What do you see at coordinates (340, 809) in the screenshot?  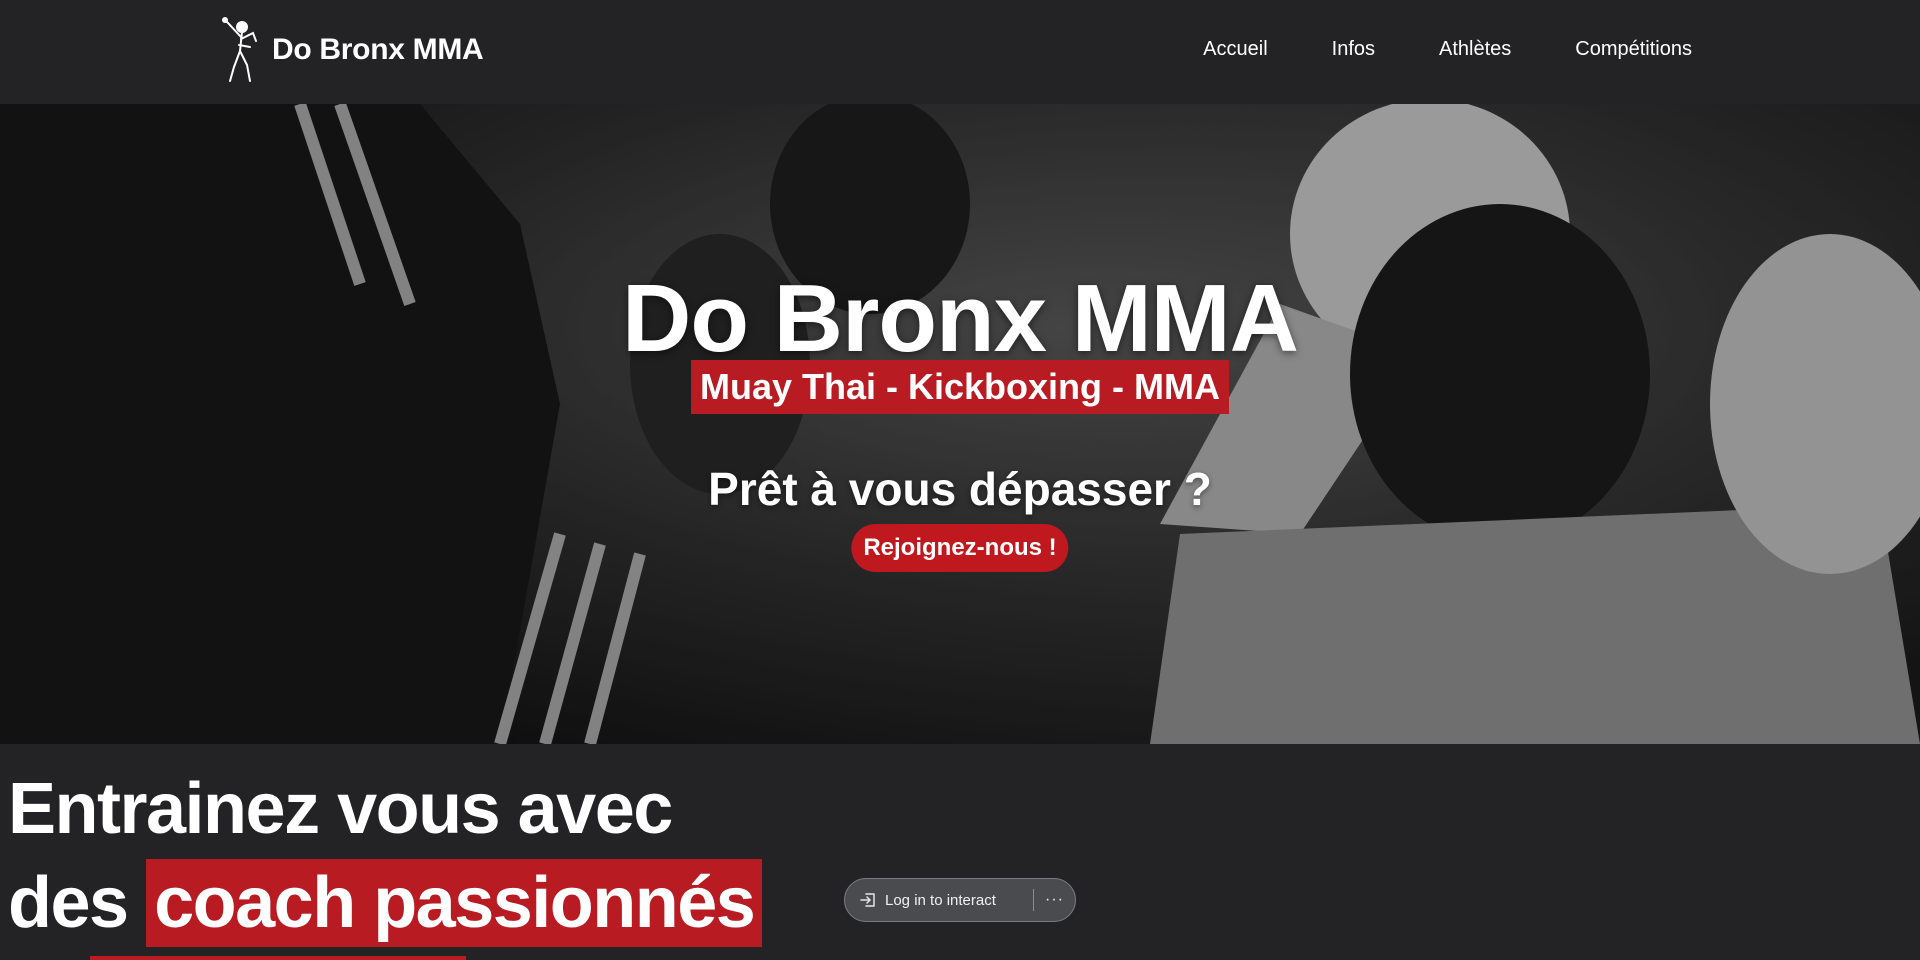 I see `coach-heading-line1: Entrainez vous avec` at bounding box center [340, 809].